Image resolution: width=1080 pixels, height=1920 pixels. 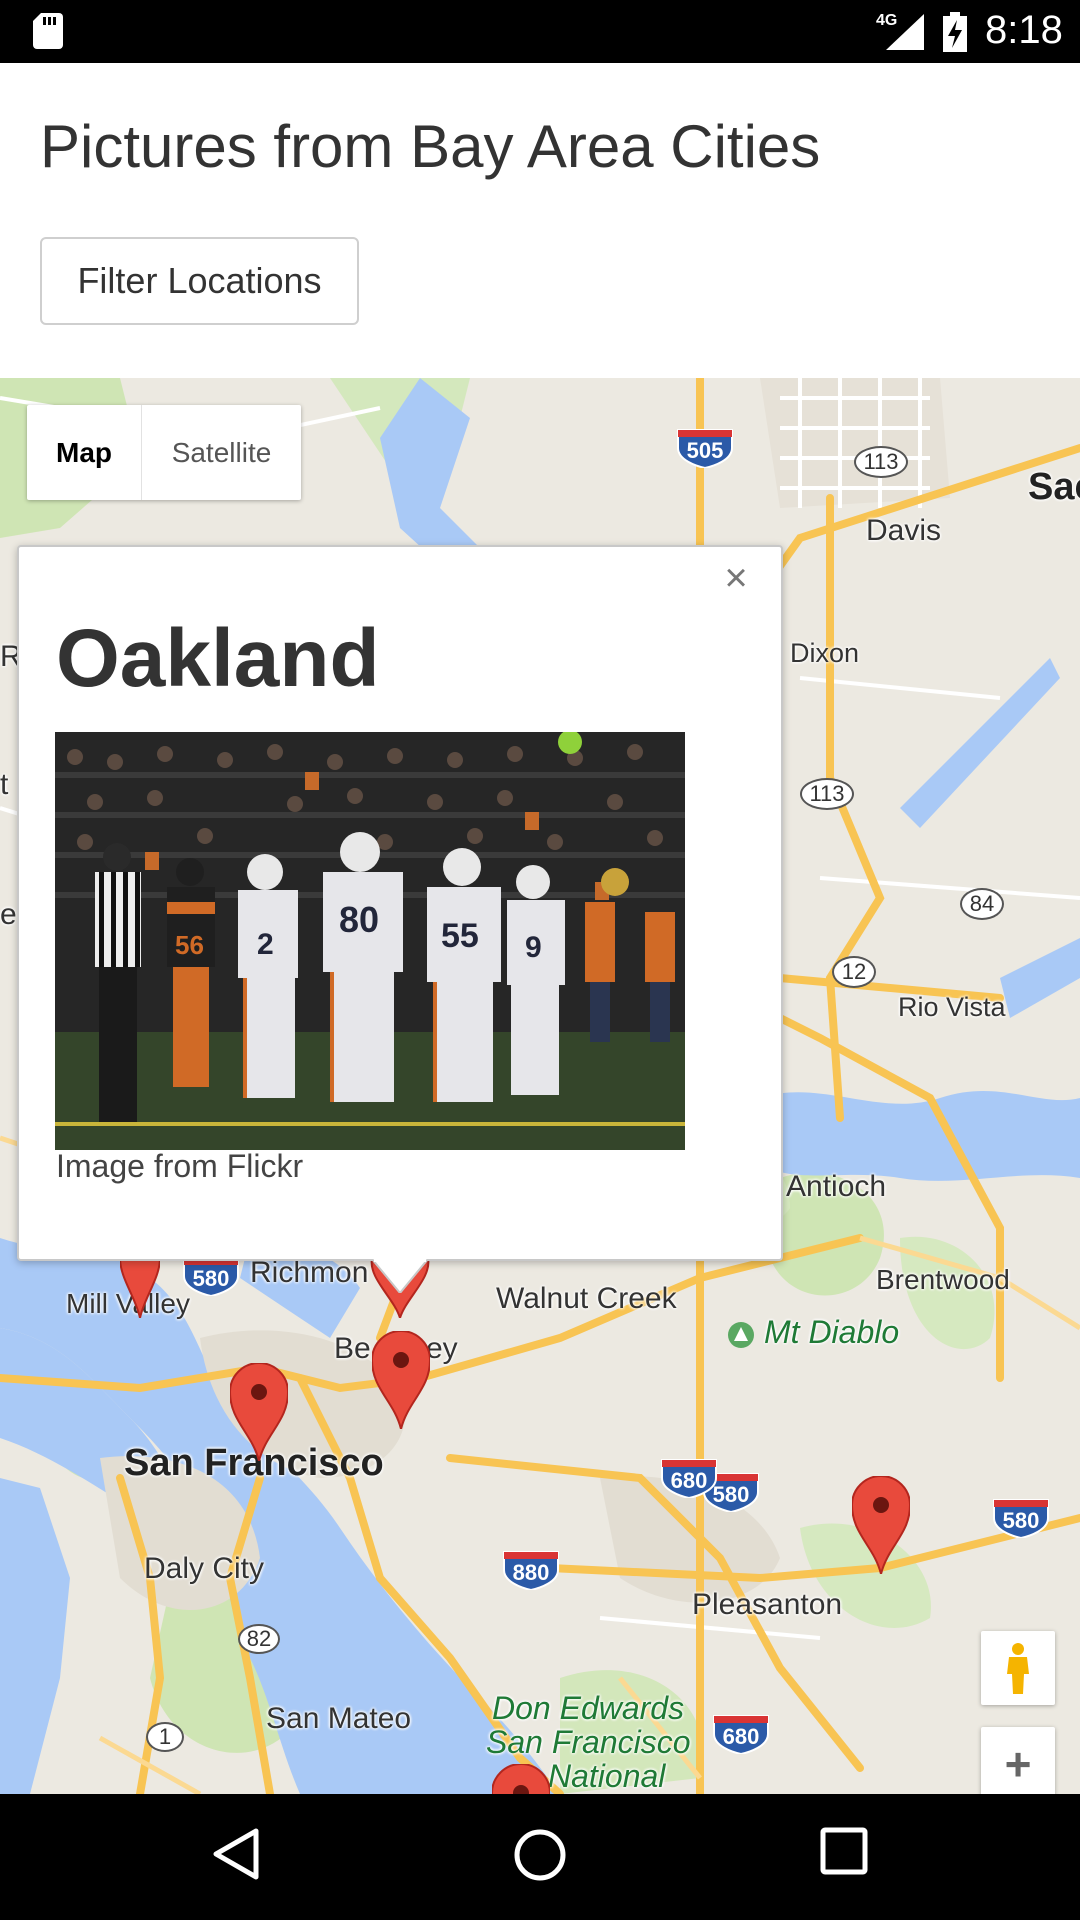 I want to click on navigation-bar, so click(x=540, y=1857).